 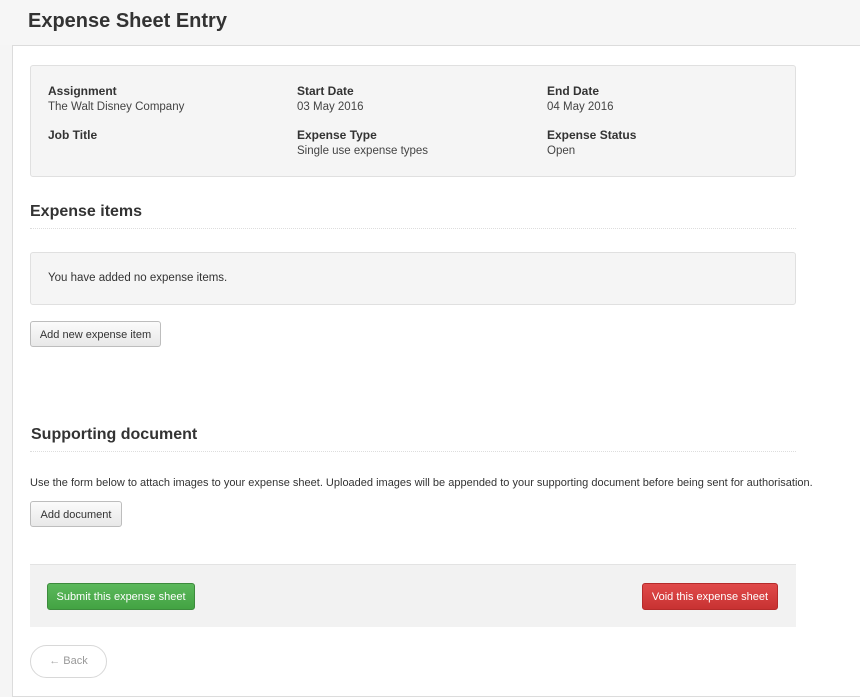 I want to click on end-date-field: End Date 04 May 2016, so click(x=580, y=99).